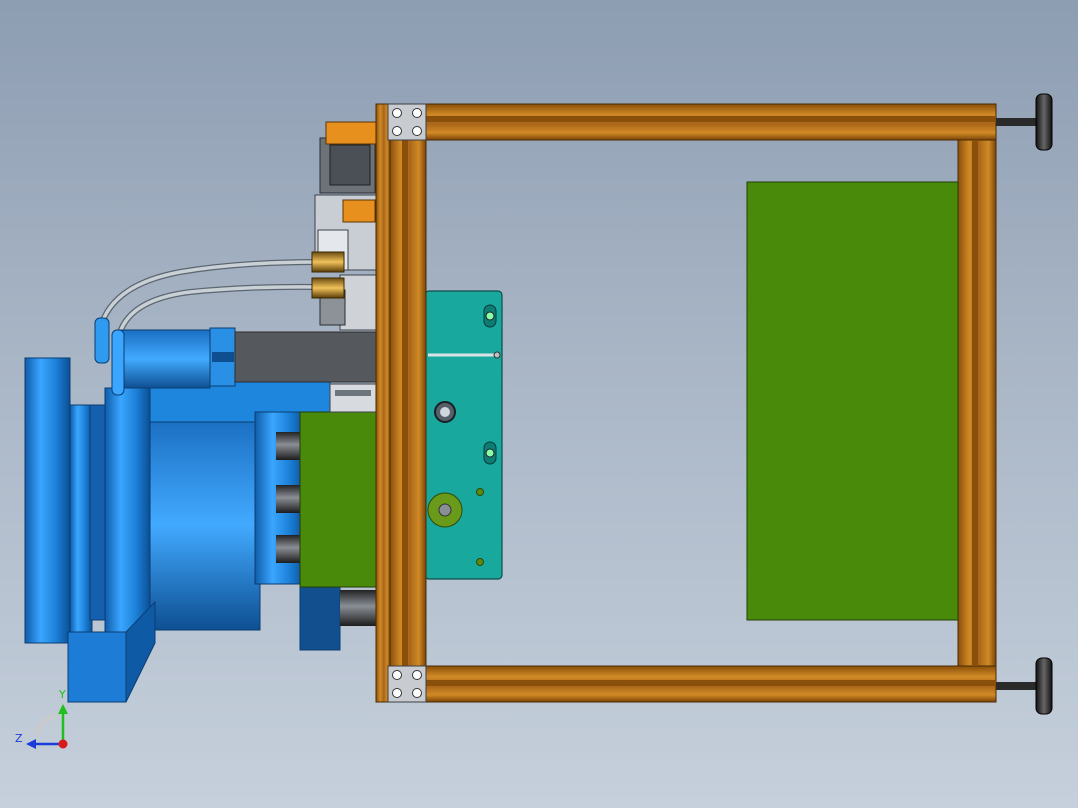 The width and height of the screenshot is (1078, 808). I want to click on side-plate, so click(339, 499).